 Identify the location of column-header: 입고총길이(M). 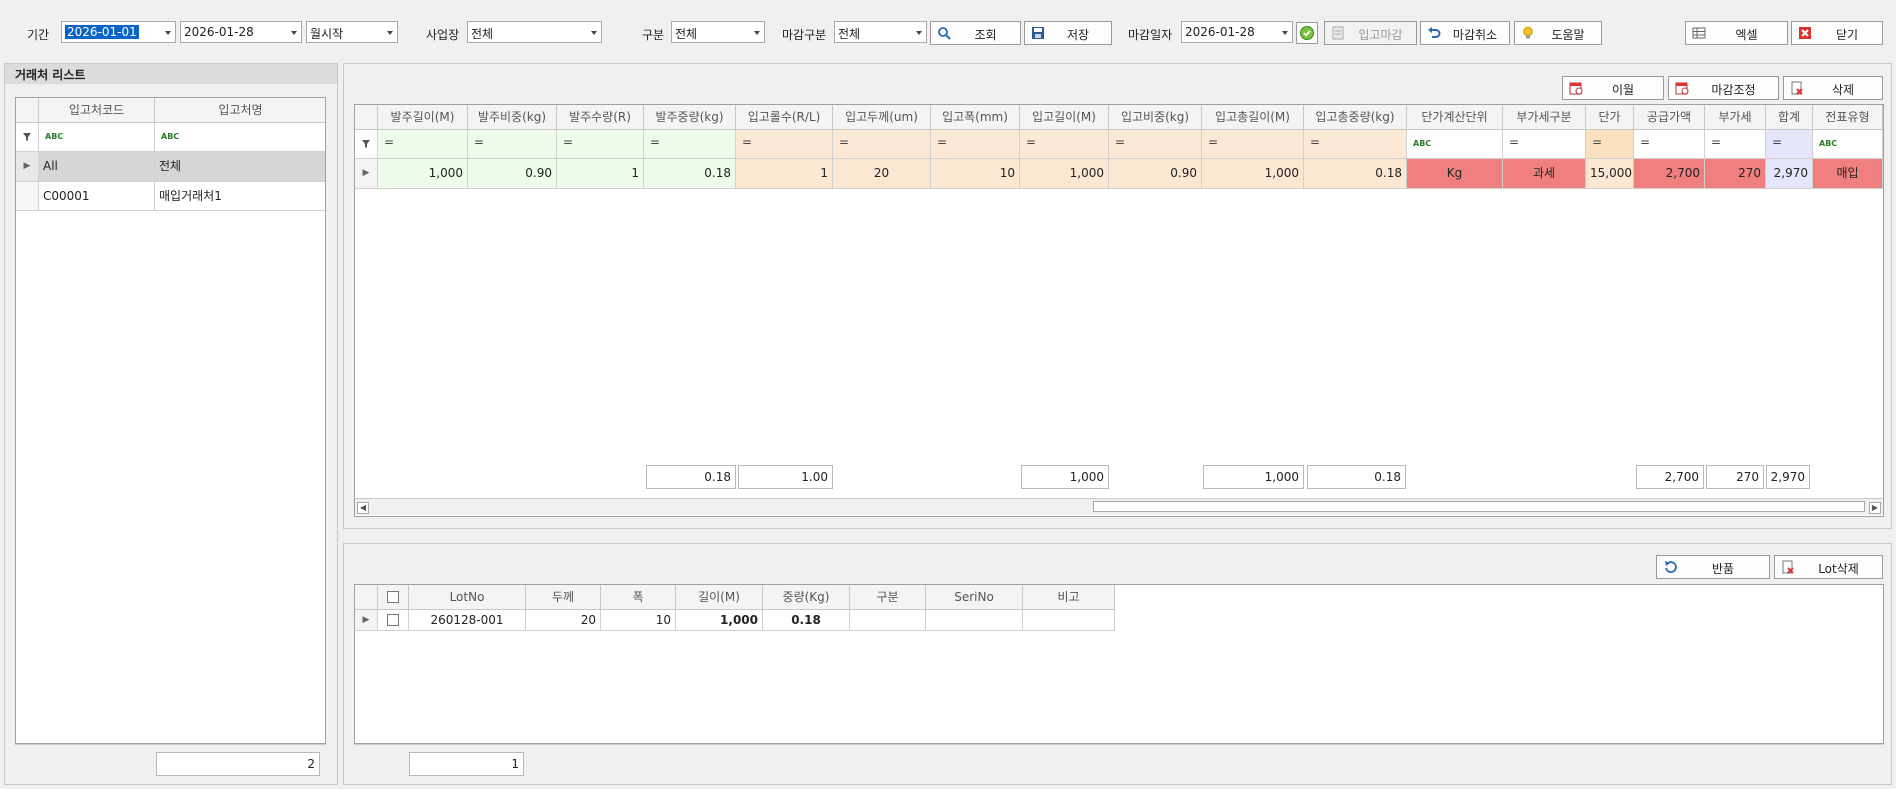
(1253, 117).